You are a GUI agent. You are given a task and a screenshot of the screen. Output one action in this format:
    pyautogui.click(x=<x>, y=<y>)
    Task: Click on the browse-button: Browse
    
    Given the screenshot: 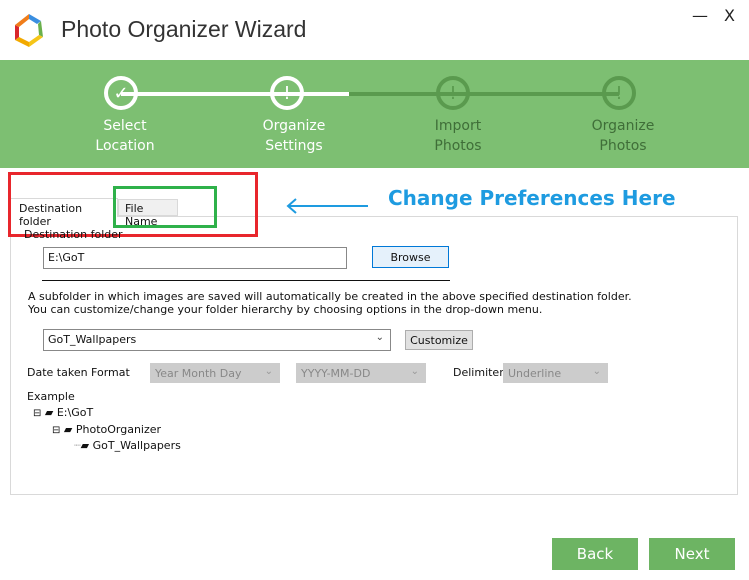 What is the action you would take?
    pyautogui.click(x=410, y=257)
    